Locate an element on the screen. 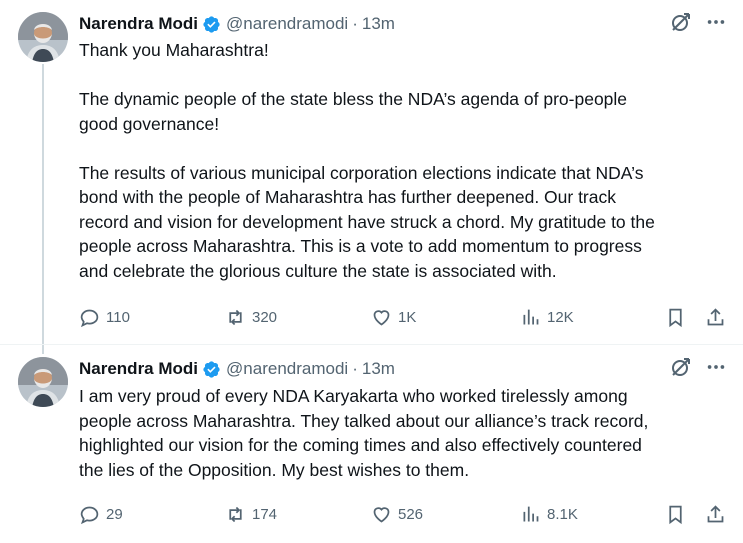  like-button: 1K is located at coordinates (393, 317).